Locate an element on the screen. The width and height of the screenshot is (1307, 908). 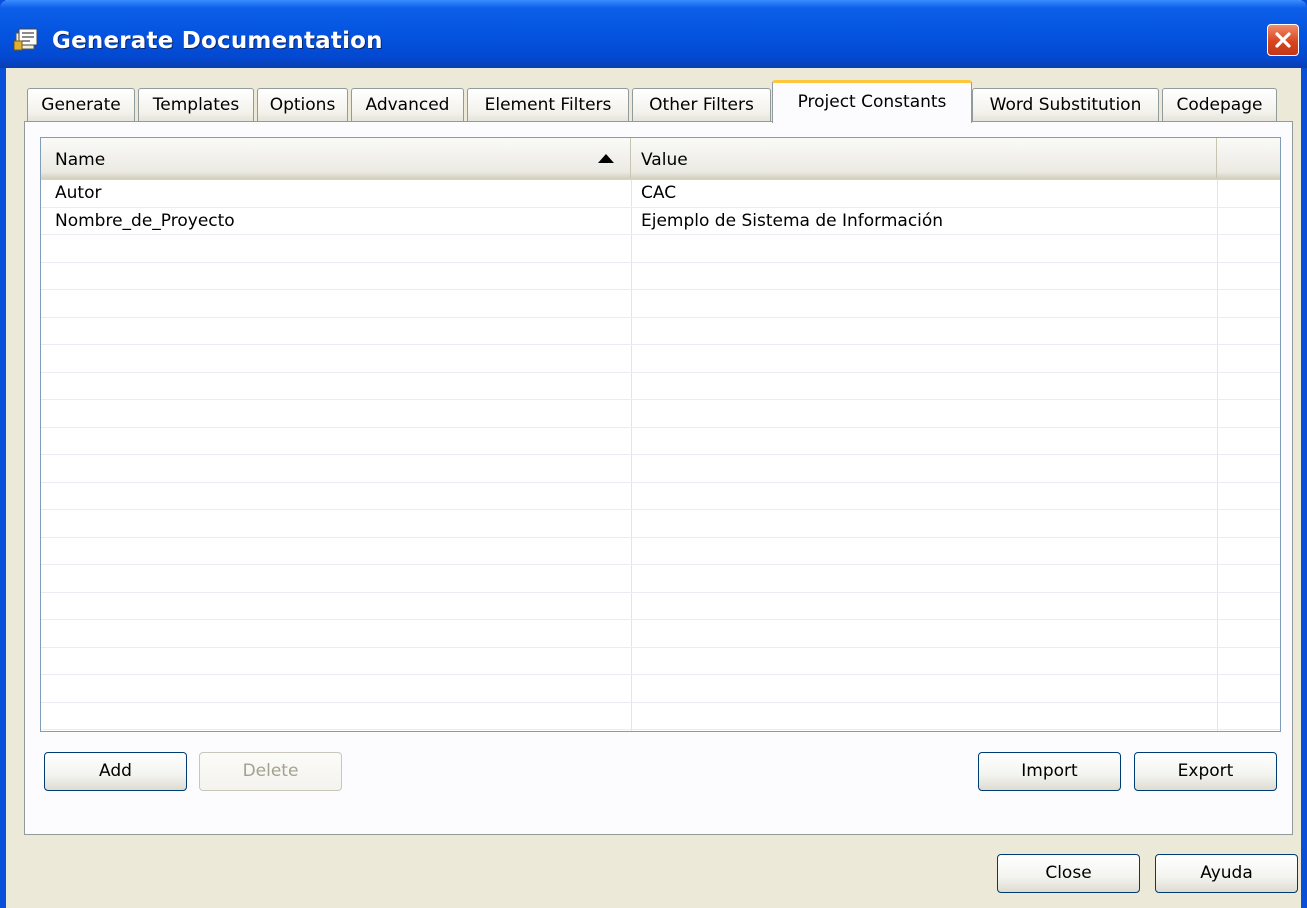
help-button: Ayuda is located at coordinates (1226, 873).